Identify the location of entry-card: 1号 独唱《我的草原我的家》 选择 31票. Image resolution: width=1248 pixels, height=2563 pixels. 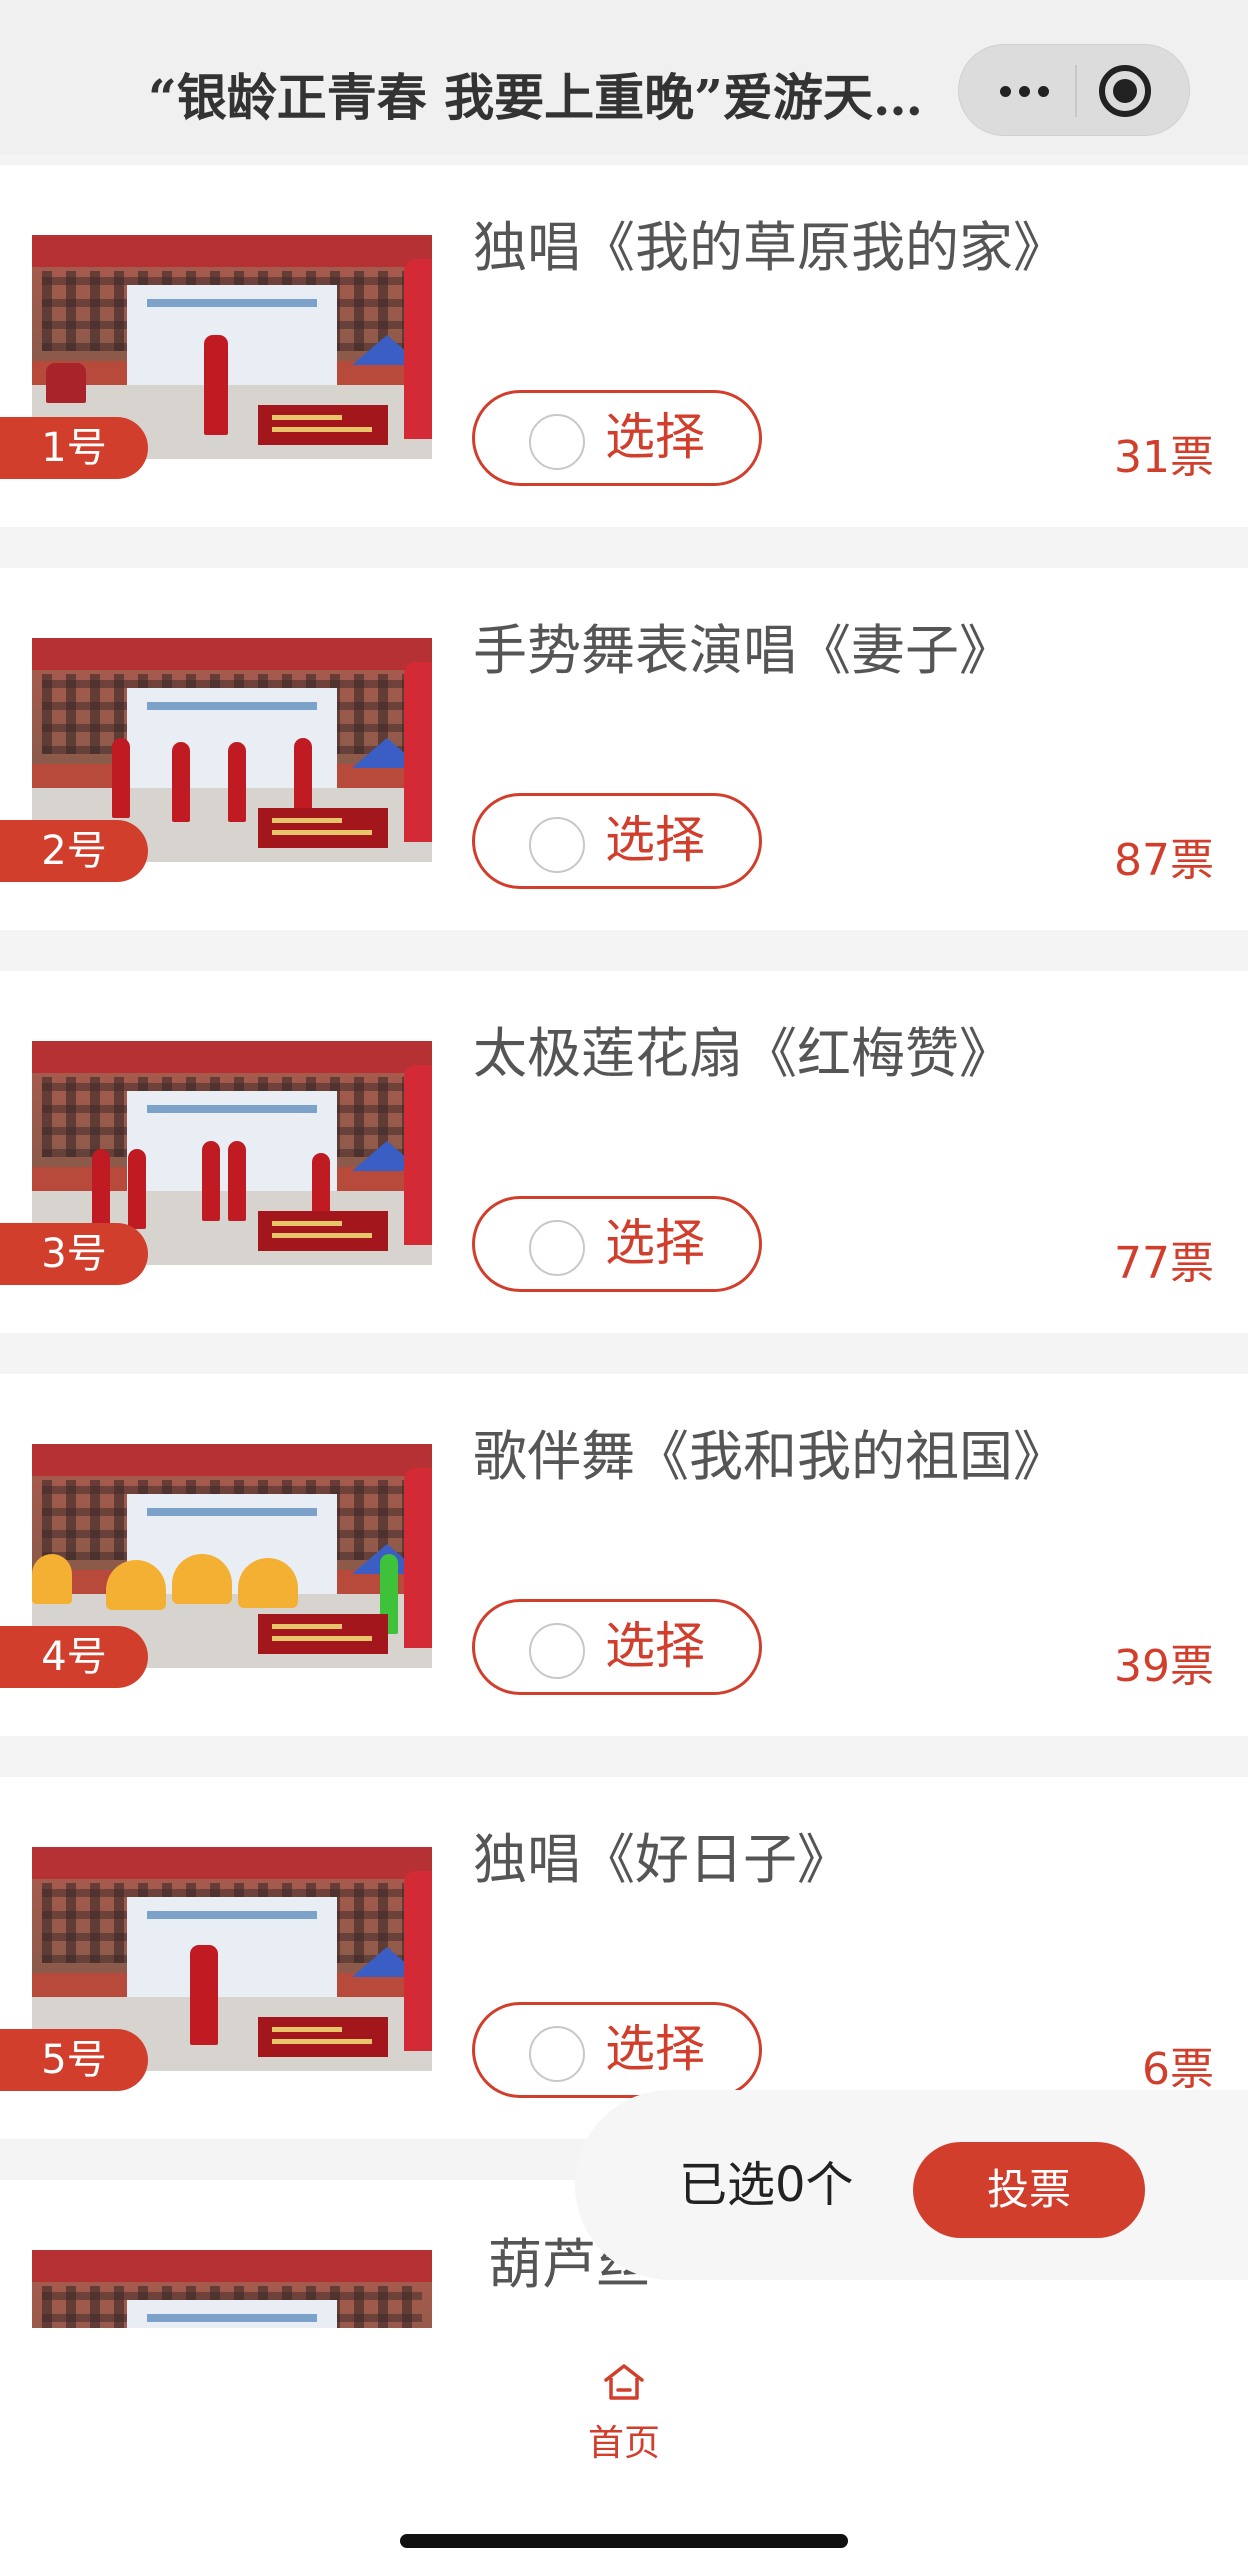
(624, 346).